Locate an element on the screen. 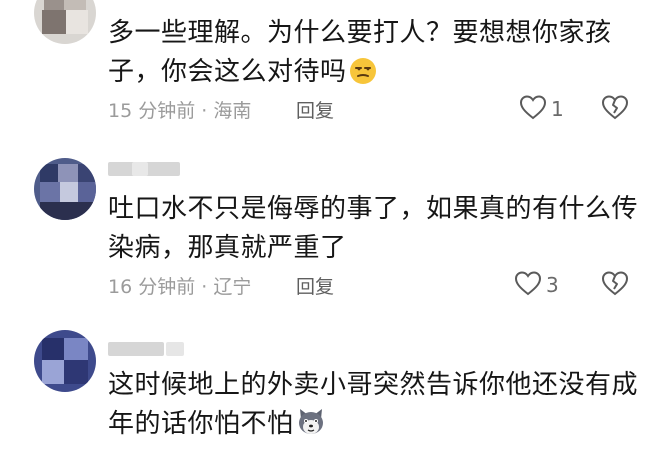 This screenshot has height=449, width=660. like-count: 1 is located at coordinates (557, 109).